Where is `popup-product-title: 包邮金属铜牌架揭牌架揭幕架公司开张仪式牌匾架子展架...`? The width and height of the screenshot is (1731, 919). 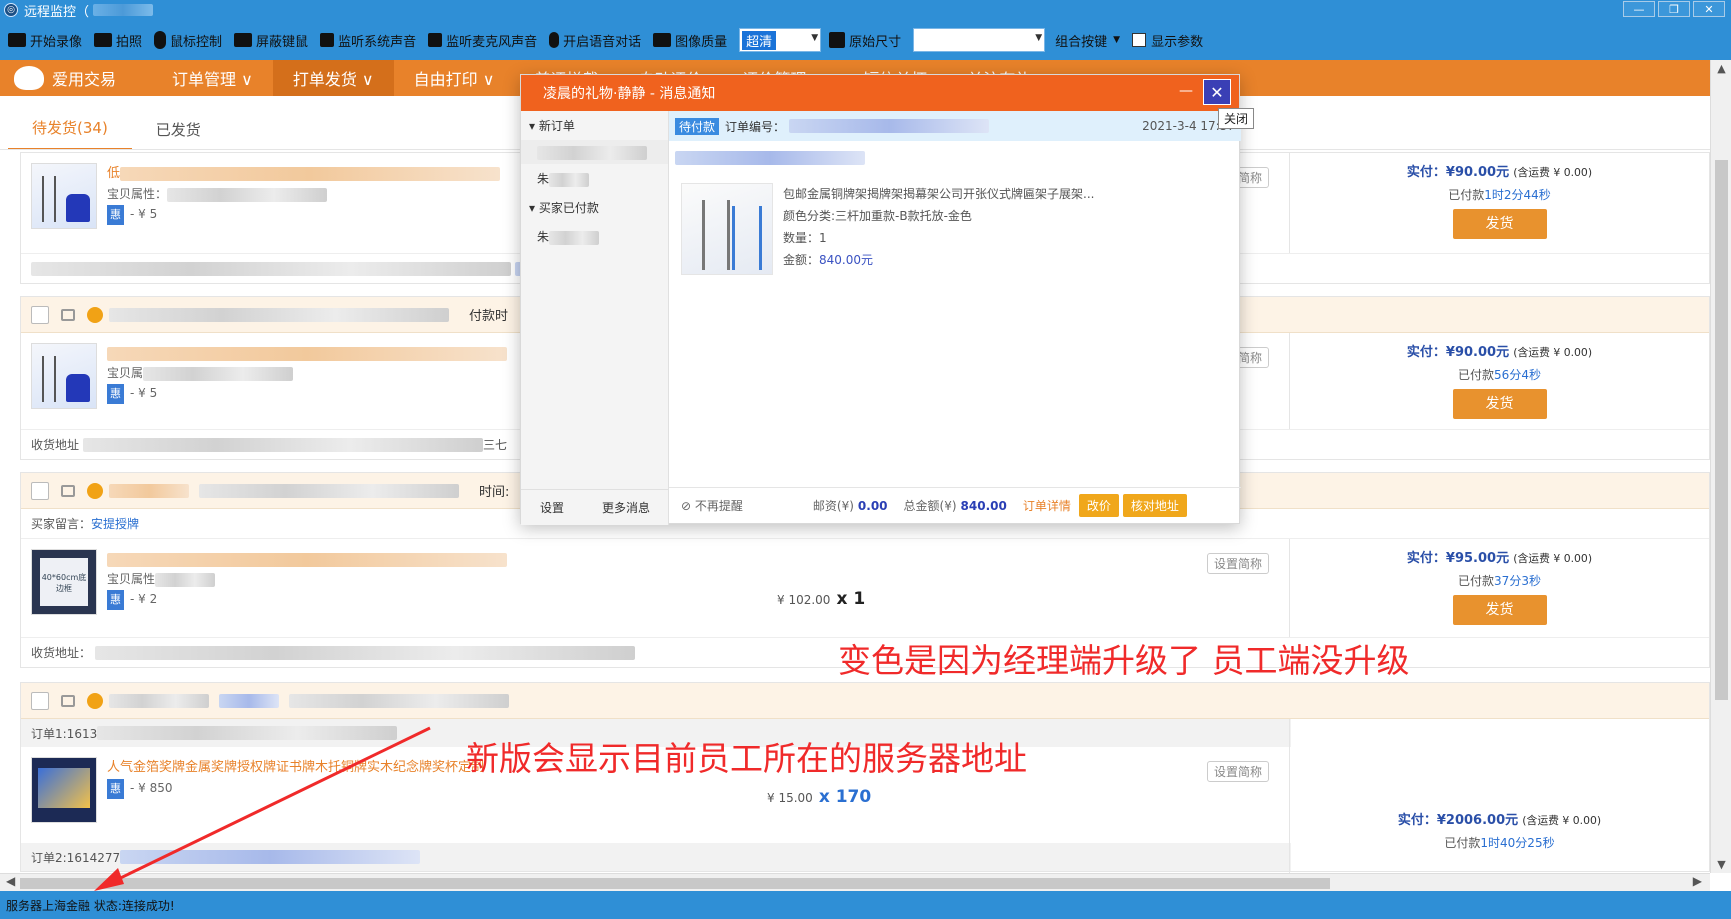 popup-product-title: 包邮金属铜牌架揭牌架揭幕架公司开张仪式牌匾架子展架... is located at coordinates (938, 194).